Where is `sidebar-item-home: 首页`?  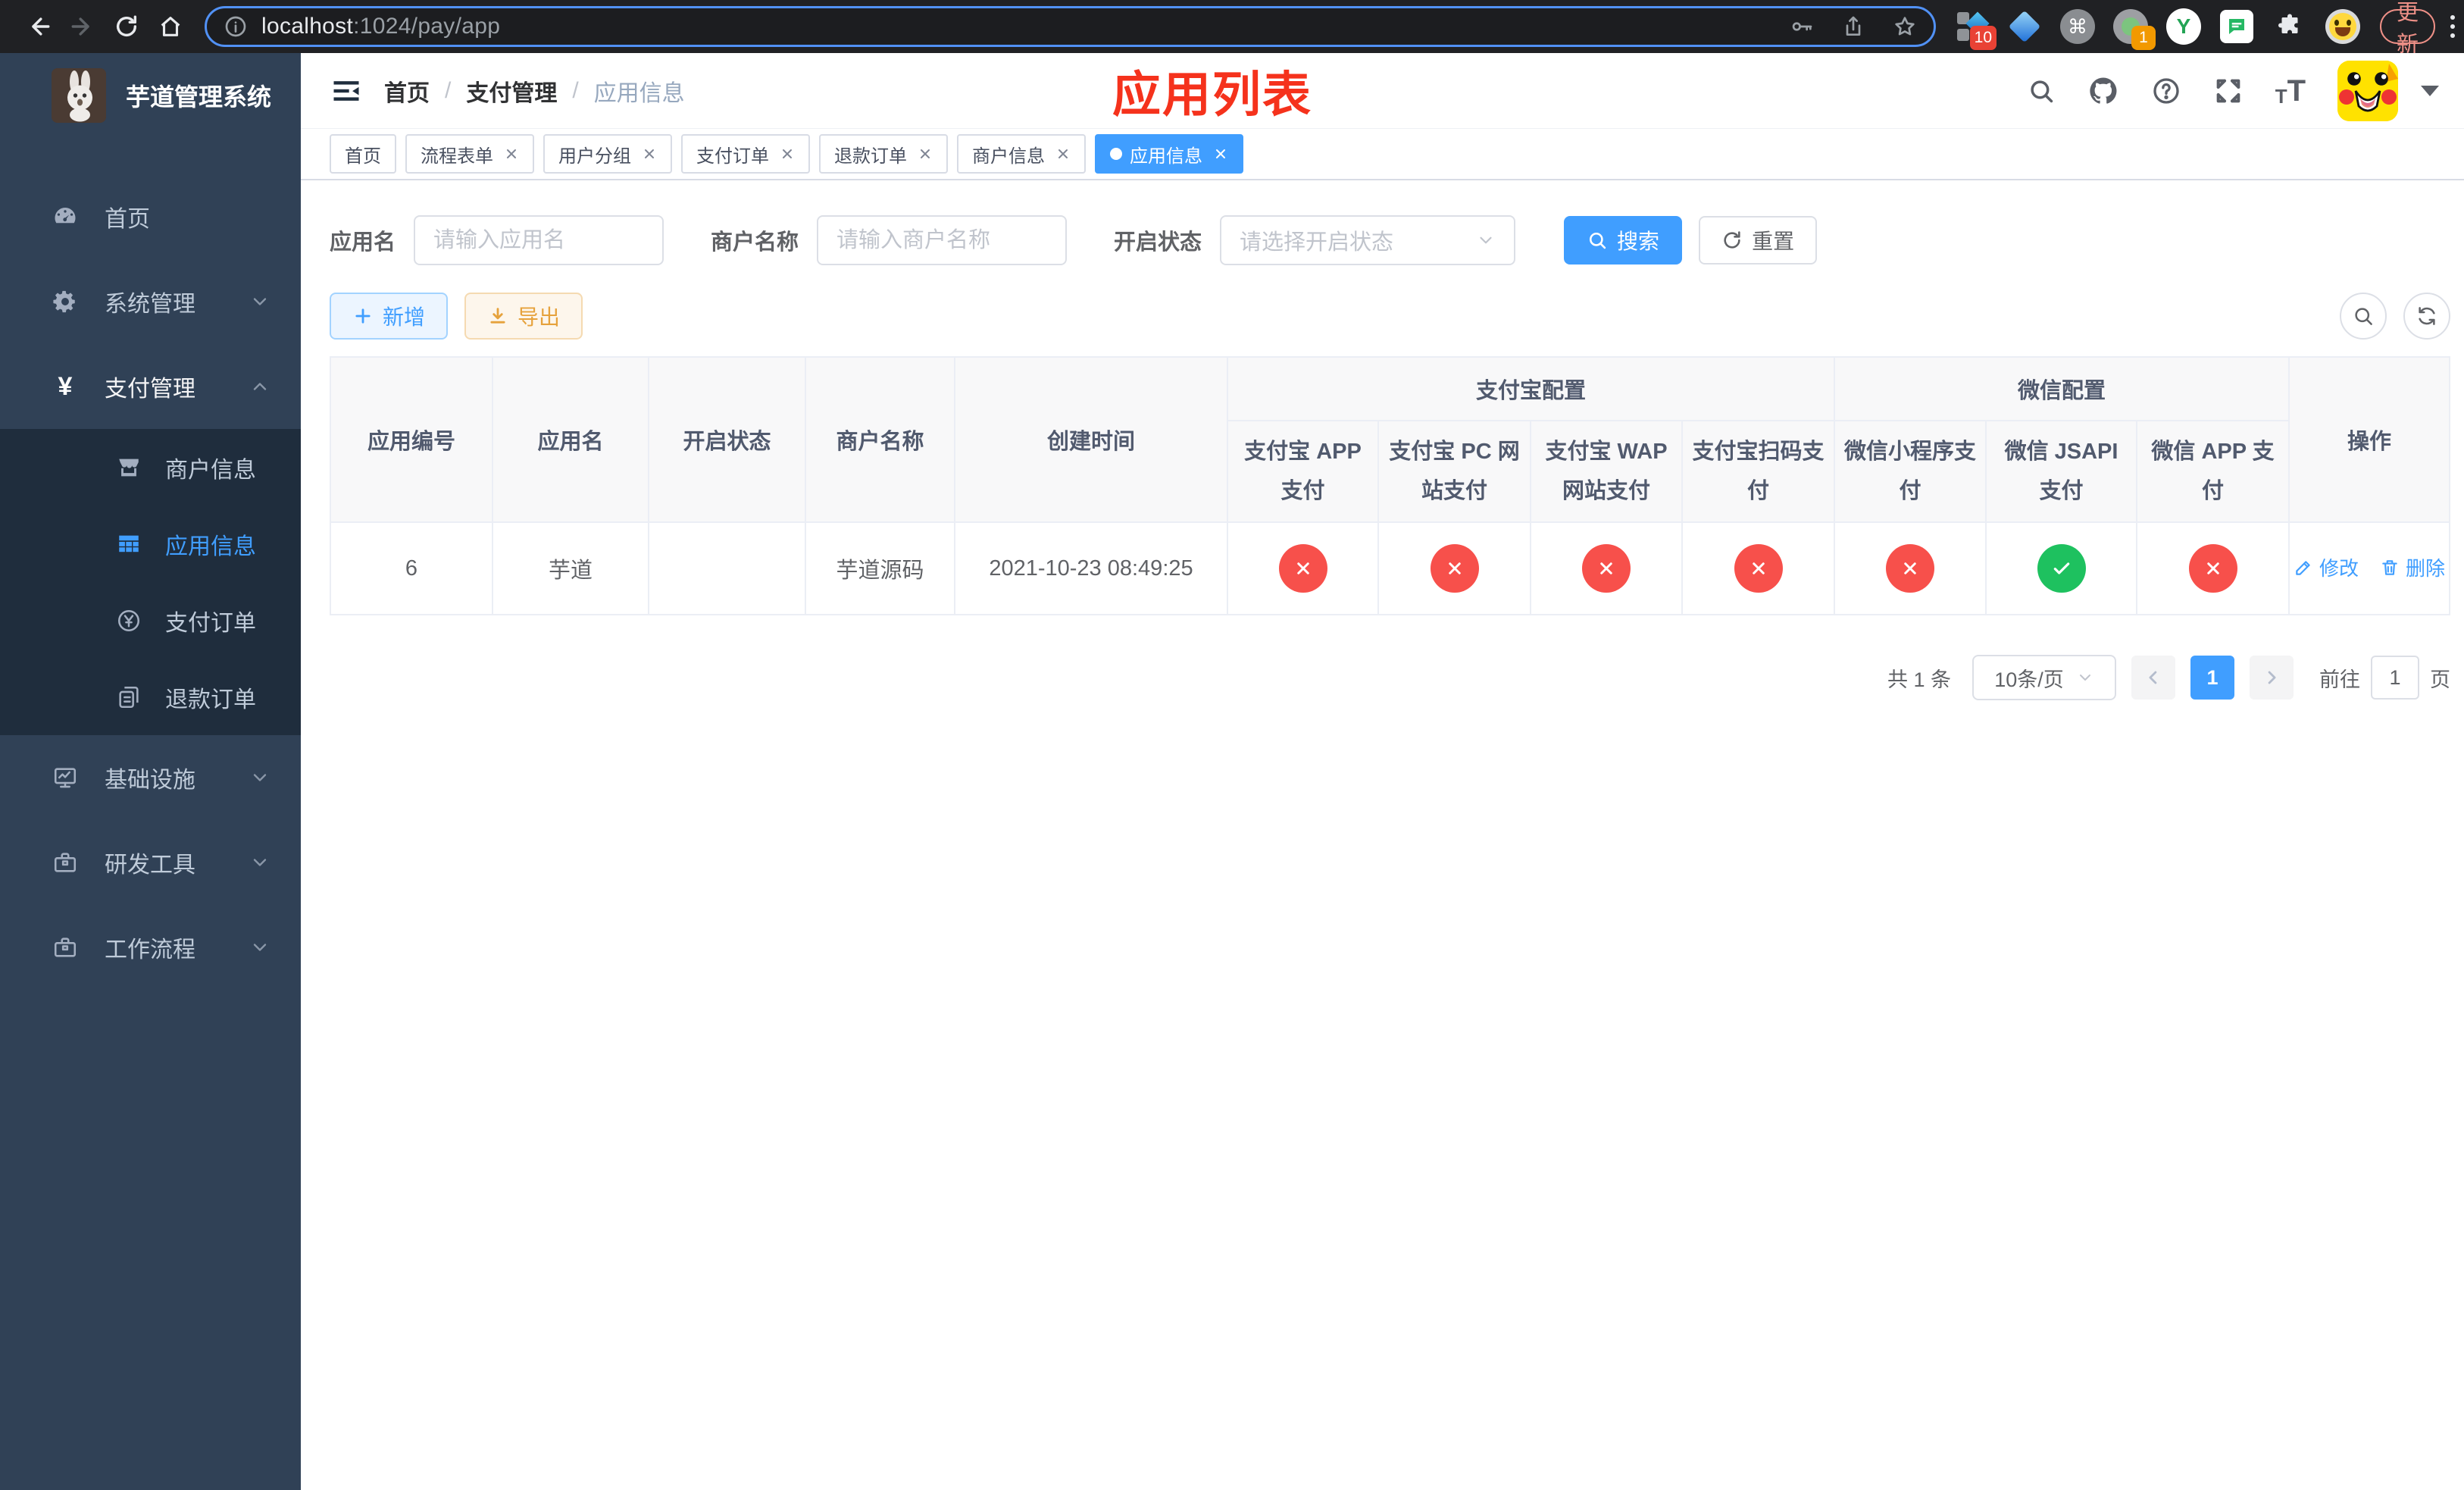 sidebar-item-home: 首页 is located at coordinates (150, 217).